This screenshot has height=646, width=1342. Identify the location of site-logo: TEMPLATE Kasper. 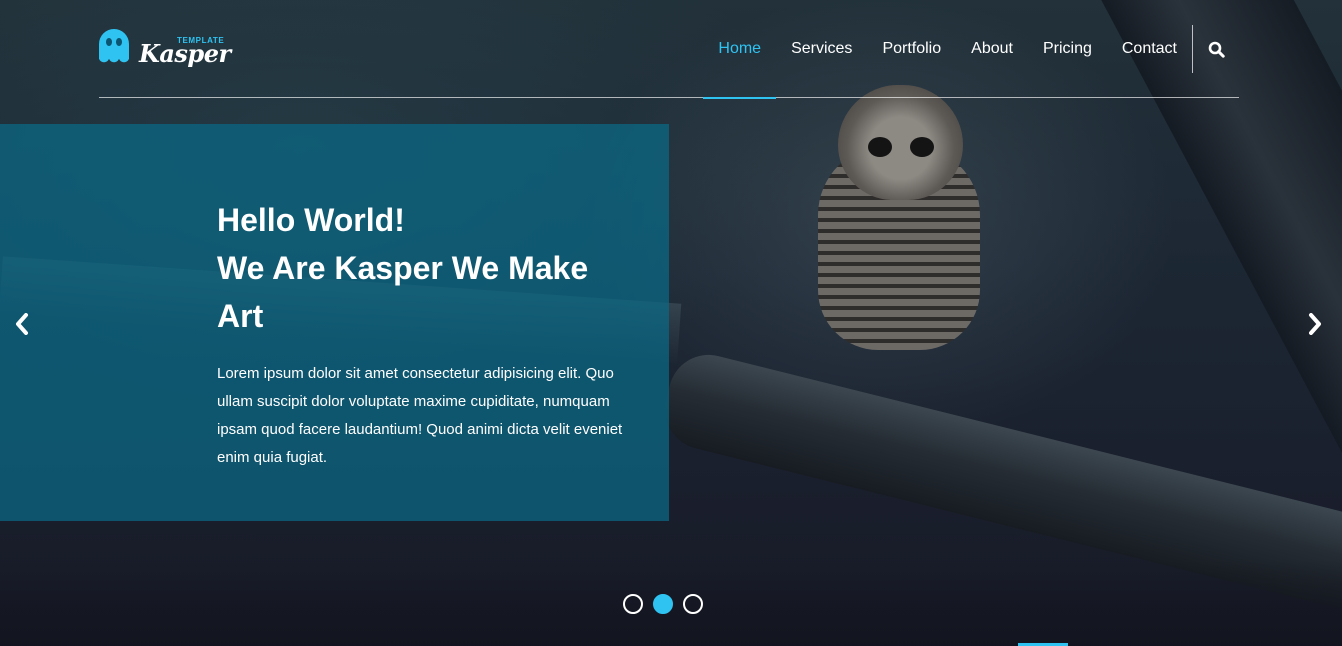
(165, 47).